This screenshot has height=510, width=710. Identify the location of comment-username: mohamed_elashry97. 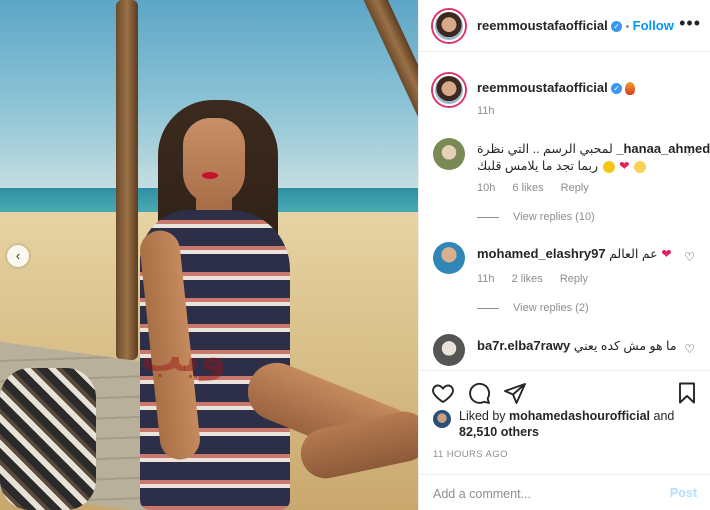
(541, 253).